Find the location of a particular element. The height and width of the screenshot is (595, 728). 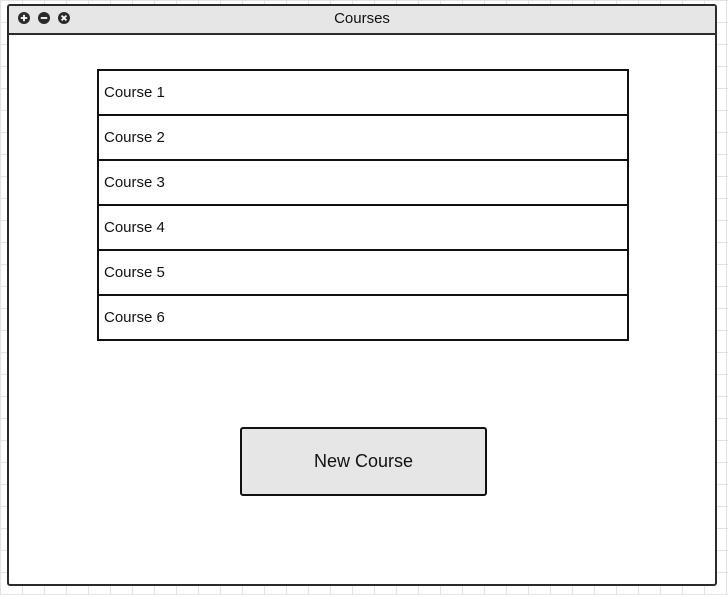

course-list-item: Course 3 is located at coordinates (363, 183).